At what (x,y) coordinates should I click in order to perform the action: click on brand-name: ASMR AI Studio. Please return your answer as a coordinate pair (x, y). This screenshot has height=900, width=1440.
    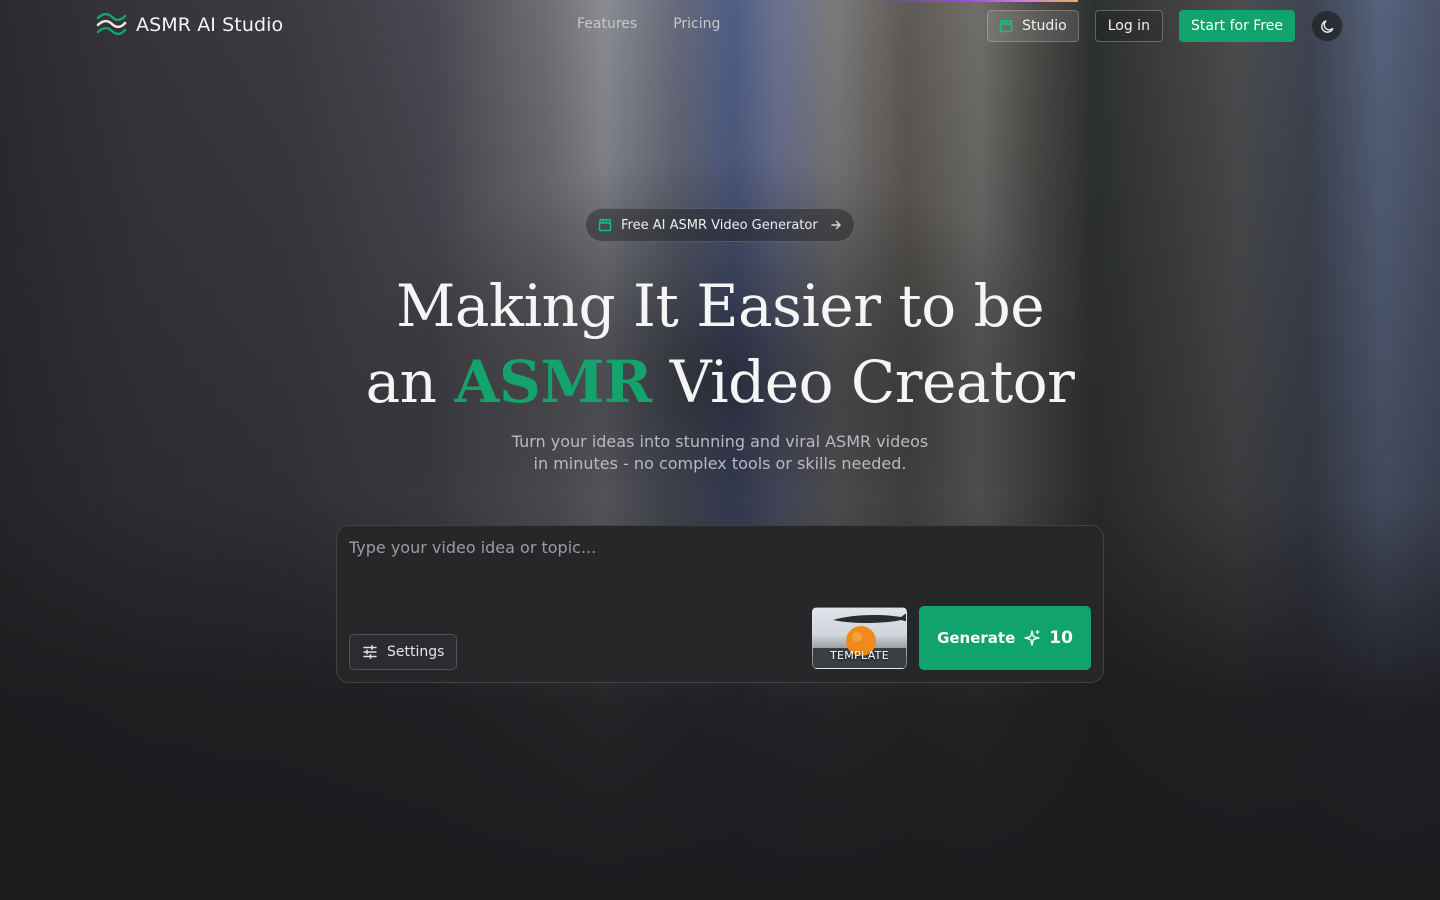
    Looking at the image, I should click on (210, 25).